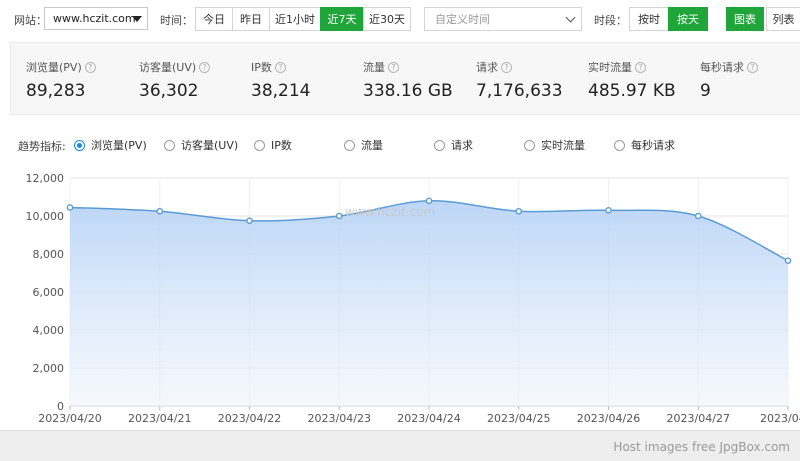 The height and width of the screenshot is (461, 800). I want to click on x-tick-label: 2023/04/23, so click(339, 418).